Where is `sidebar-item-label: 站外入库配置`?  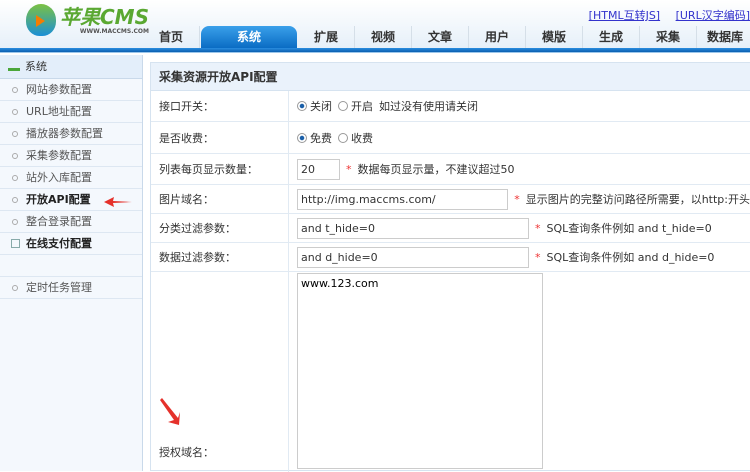 sidebar-item-label: 站外入库配置 is located at coordinates (59, 177).